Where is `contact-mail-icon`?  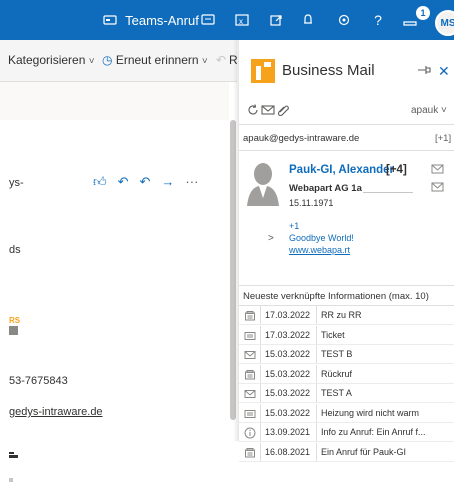 contact-mail-icon is located at coordinates (437, 169).